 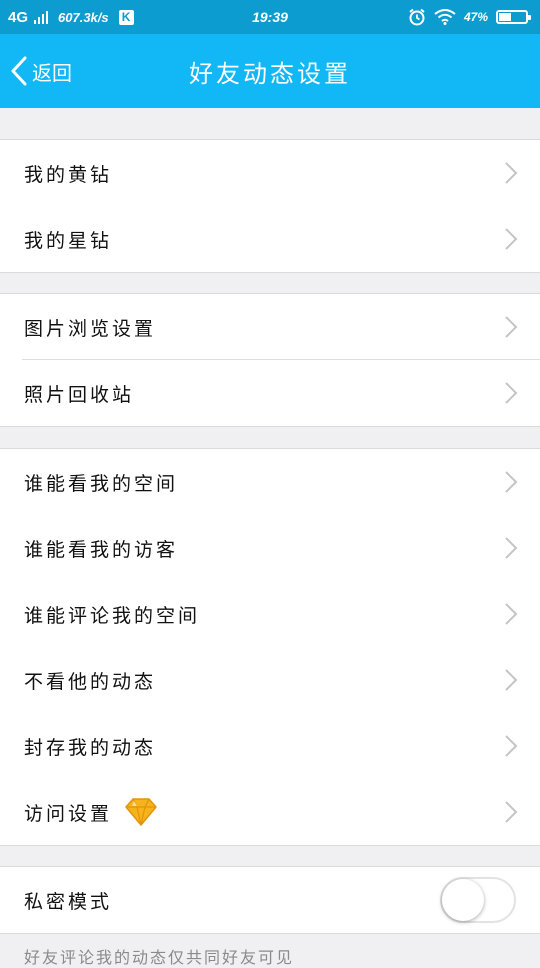 I want to click on row-label: 不看他的动态, so click(x=90, y=681).